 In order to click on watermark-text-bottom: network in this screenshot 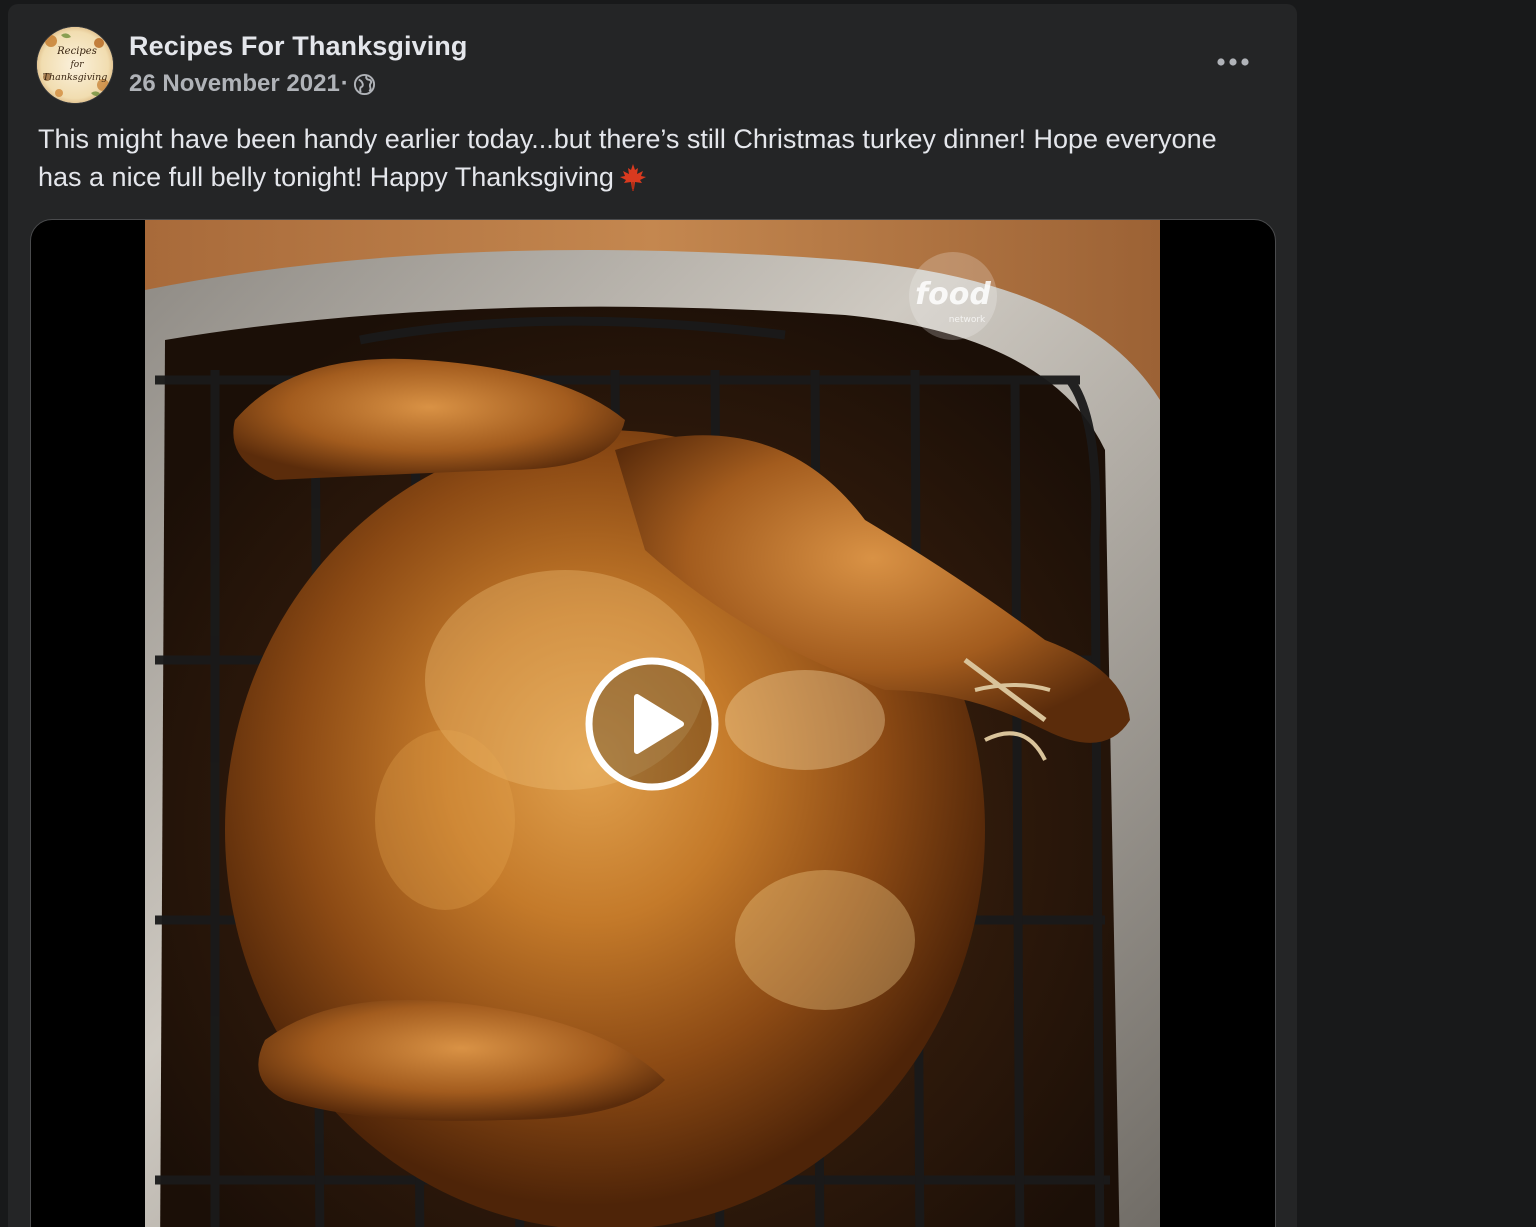, I will do `click(967, 320)`.